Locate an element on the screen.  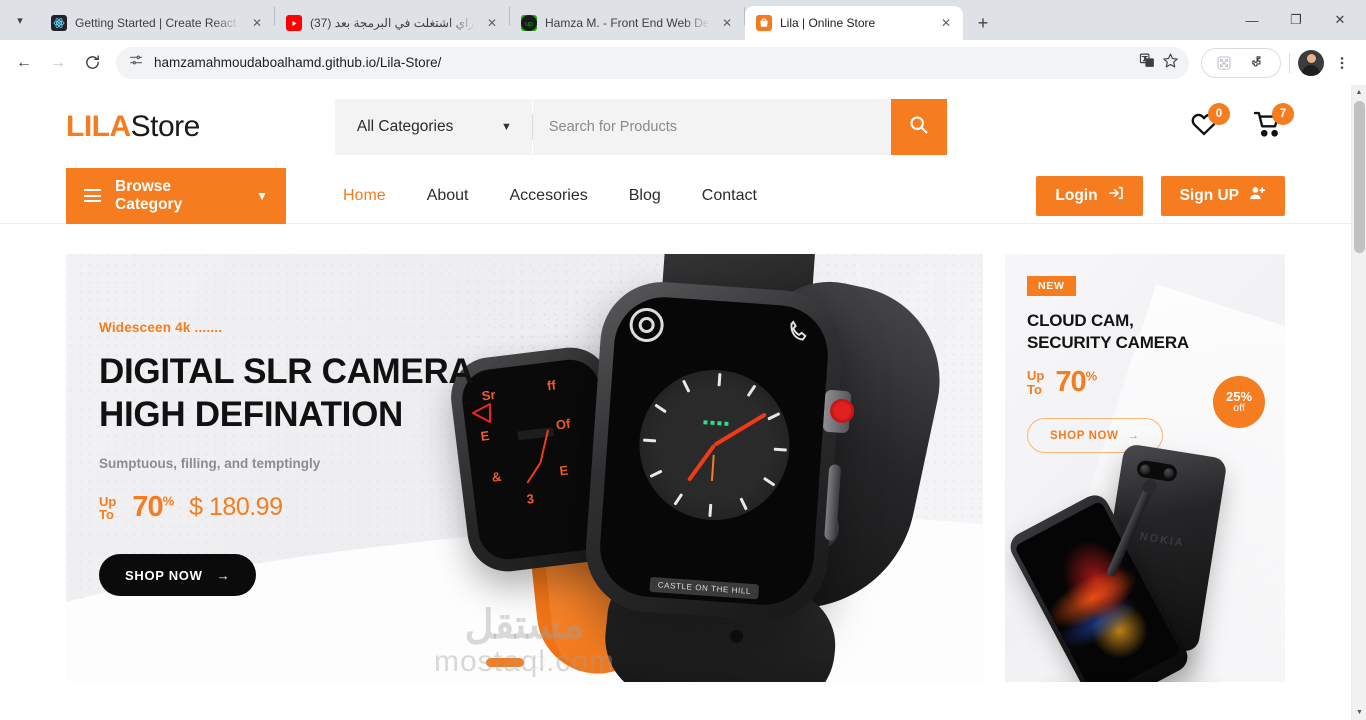
minimize-button: — is located at coordinates (1252, 20).